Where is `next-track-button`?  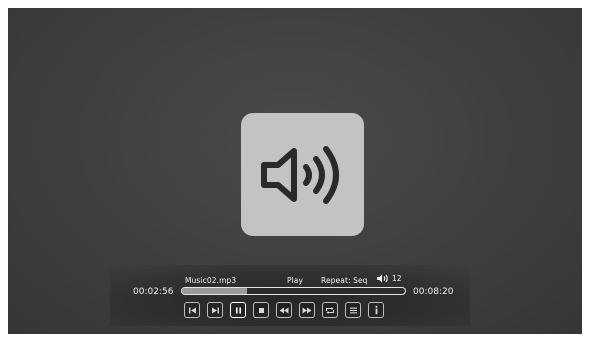 next-track-button is located at coordinates (215, 310).